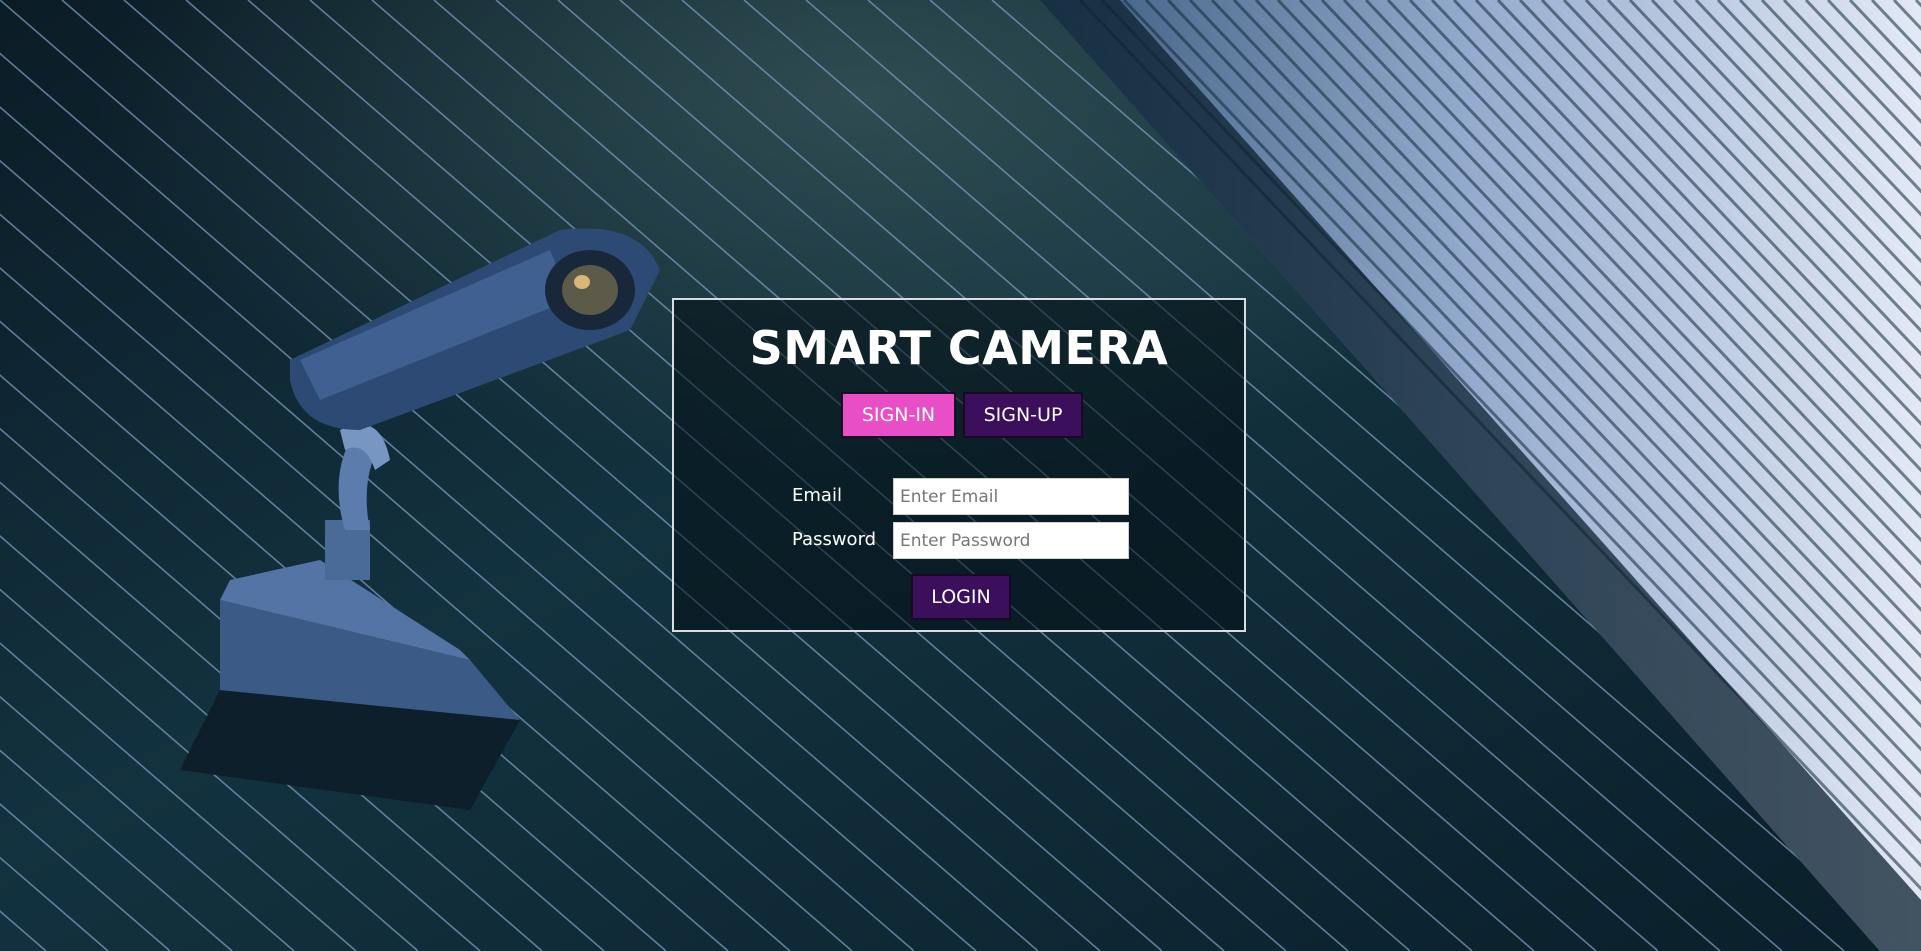 This screenshot has height=951, width=1921. I want to click on password-field, so click(1011, 540).